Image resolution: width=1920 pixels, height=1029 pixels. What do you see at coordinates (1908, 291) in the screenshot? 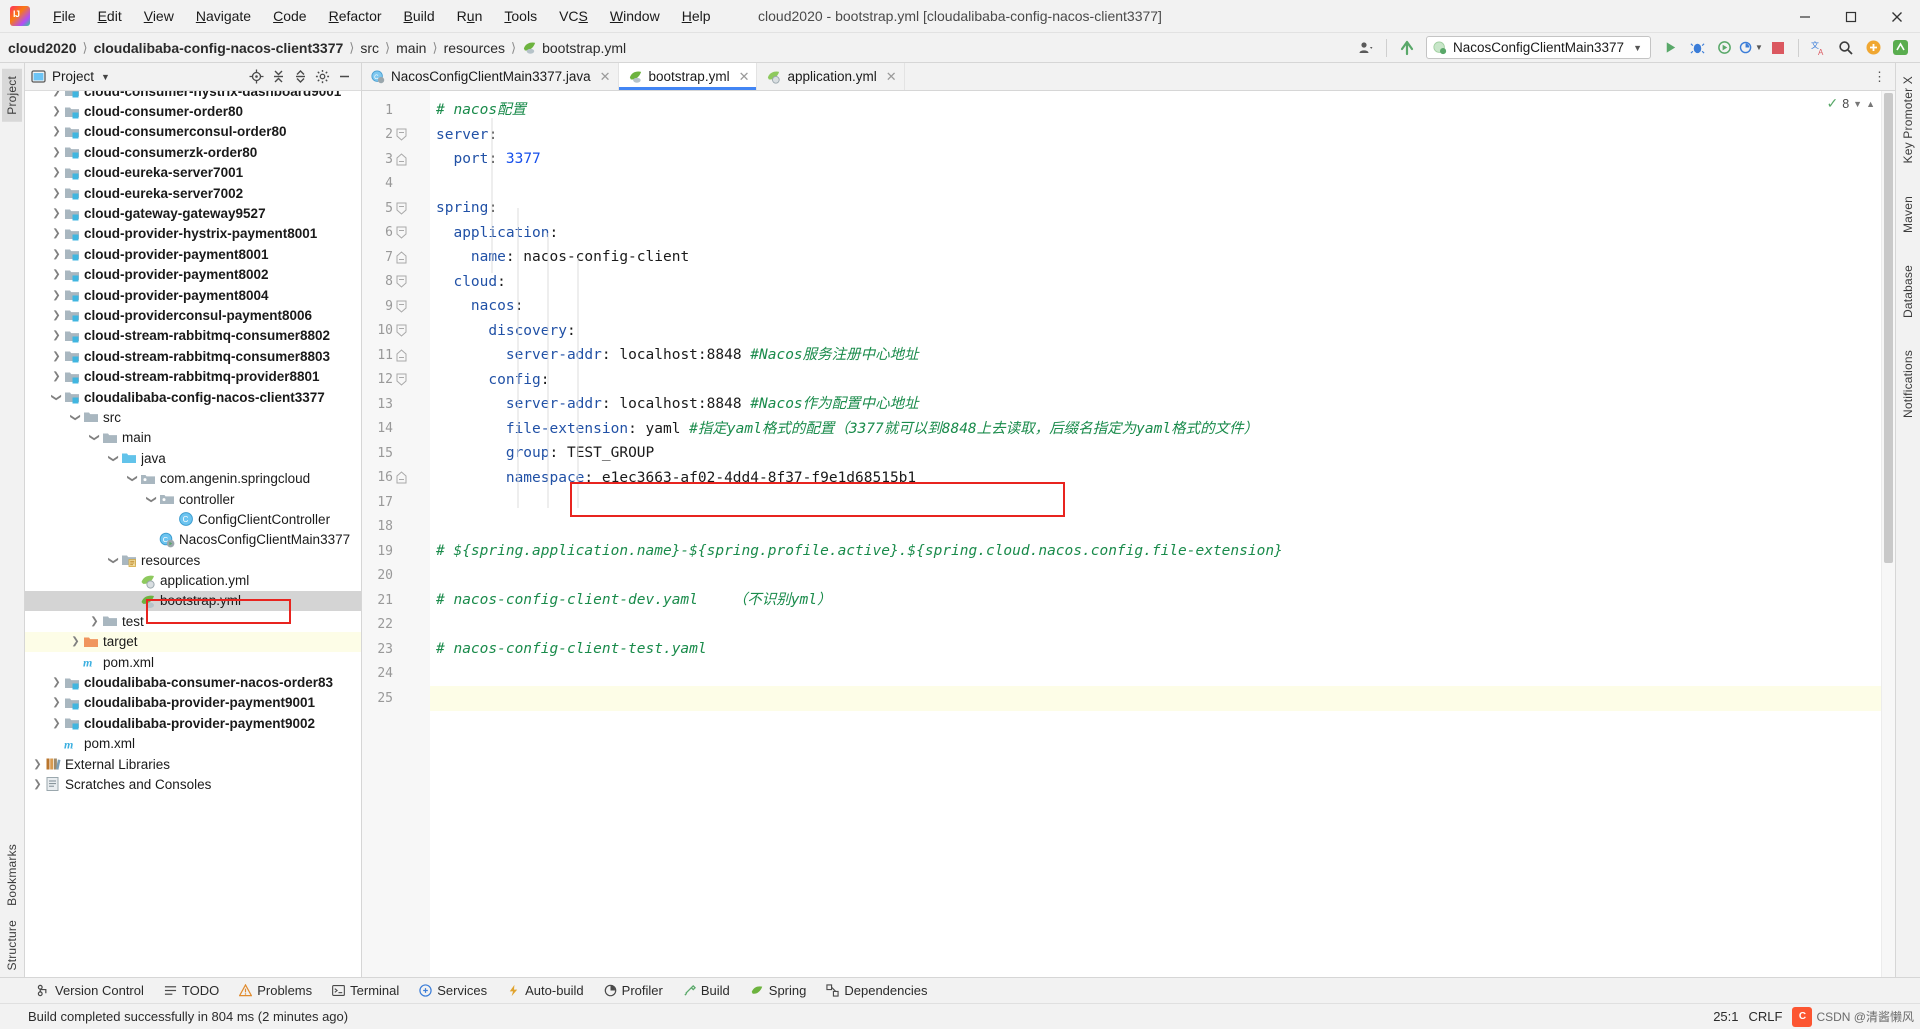
I see `sidebar-item-database: Database` at bounding box center [1908, 291].